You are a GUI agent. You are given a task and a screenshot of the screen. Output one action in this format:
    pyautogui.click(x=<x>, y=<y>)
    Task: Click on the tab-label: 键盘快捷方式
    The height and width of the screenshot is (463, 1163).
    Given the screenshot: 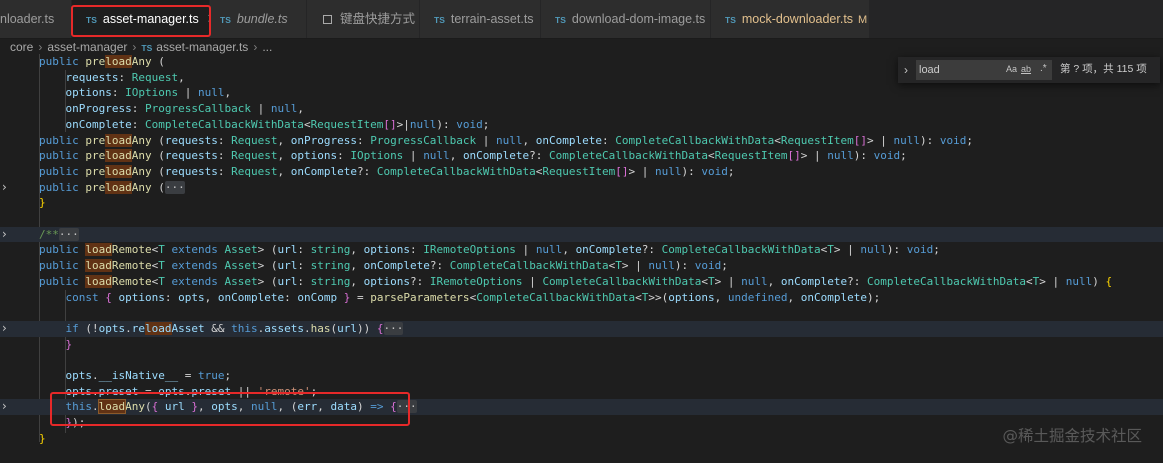 What is the action you would take?
    pyautogui.click(x=378, y=19)
    